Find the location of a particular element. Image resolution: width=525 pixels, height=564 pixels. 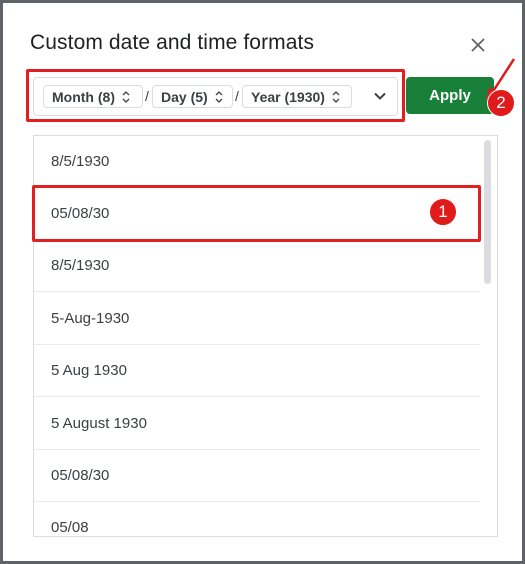

day-chip-label: Day (5) is located at coordinates (184, 96).